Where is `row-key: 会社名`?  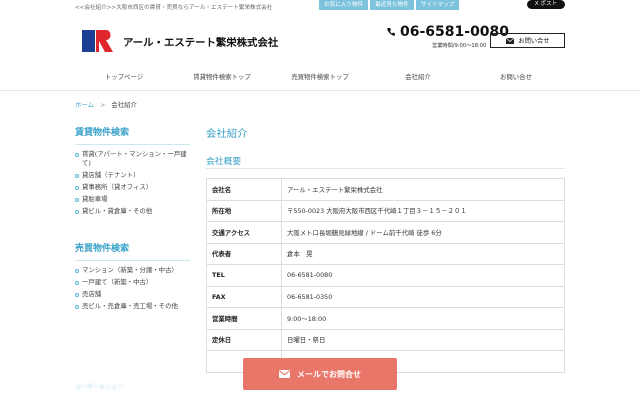 row-key: 会社名 is located at coordinates (244, 189).